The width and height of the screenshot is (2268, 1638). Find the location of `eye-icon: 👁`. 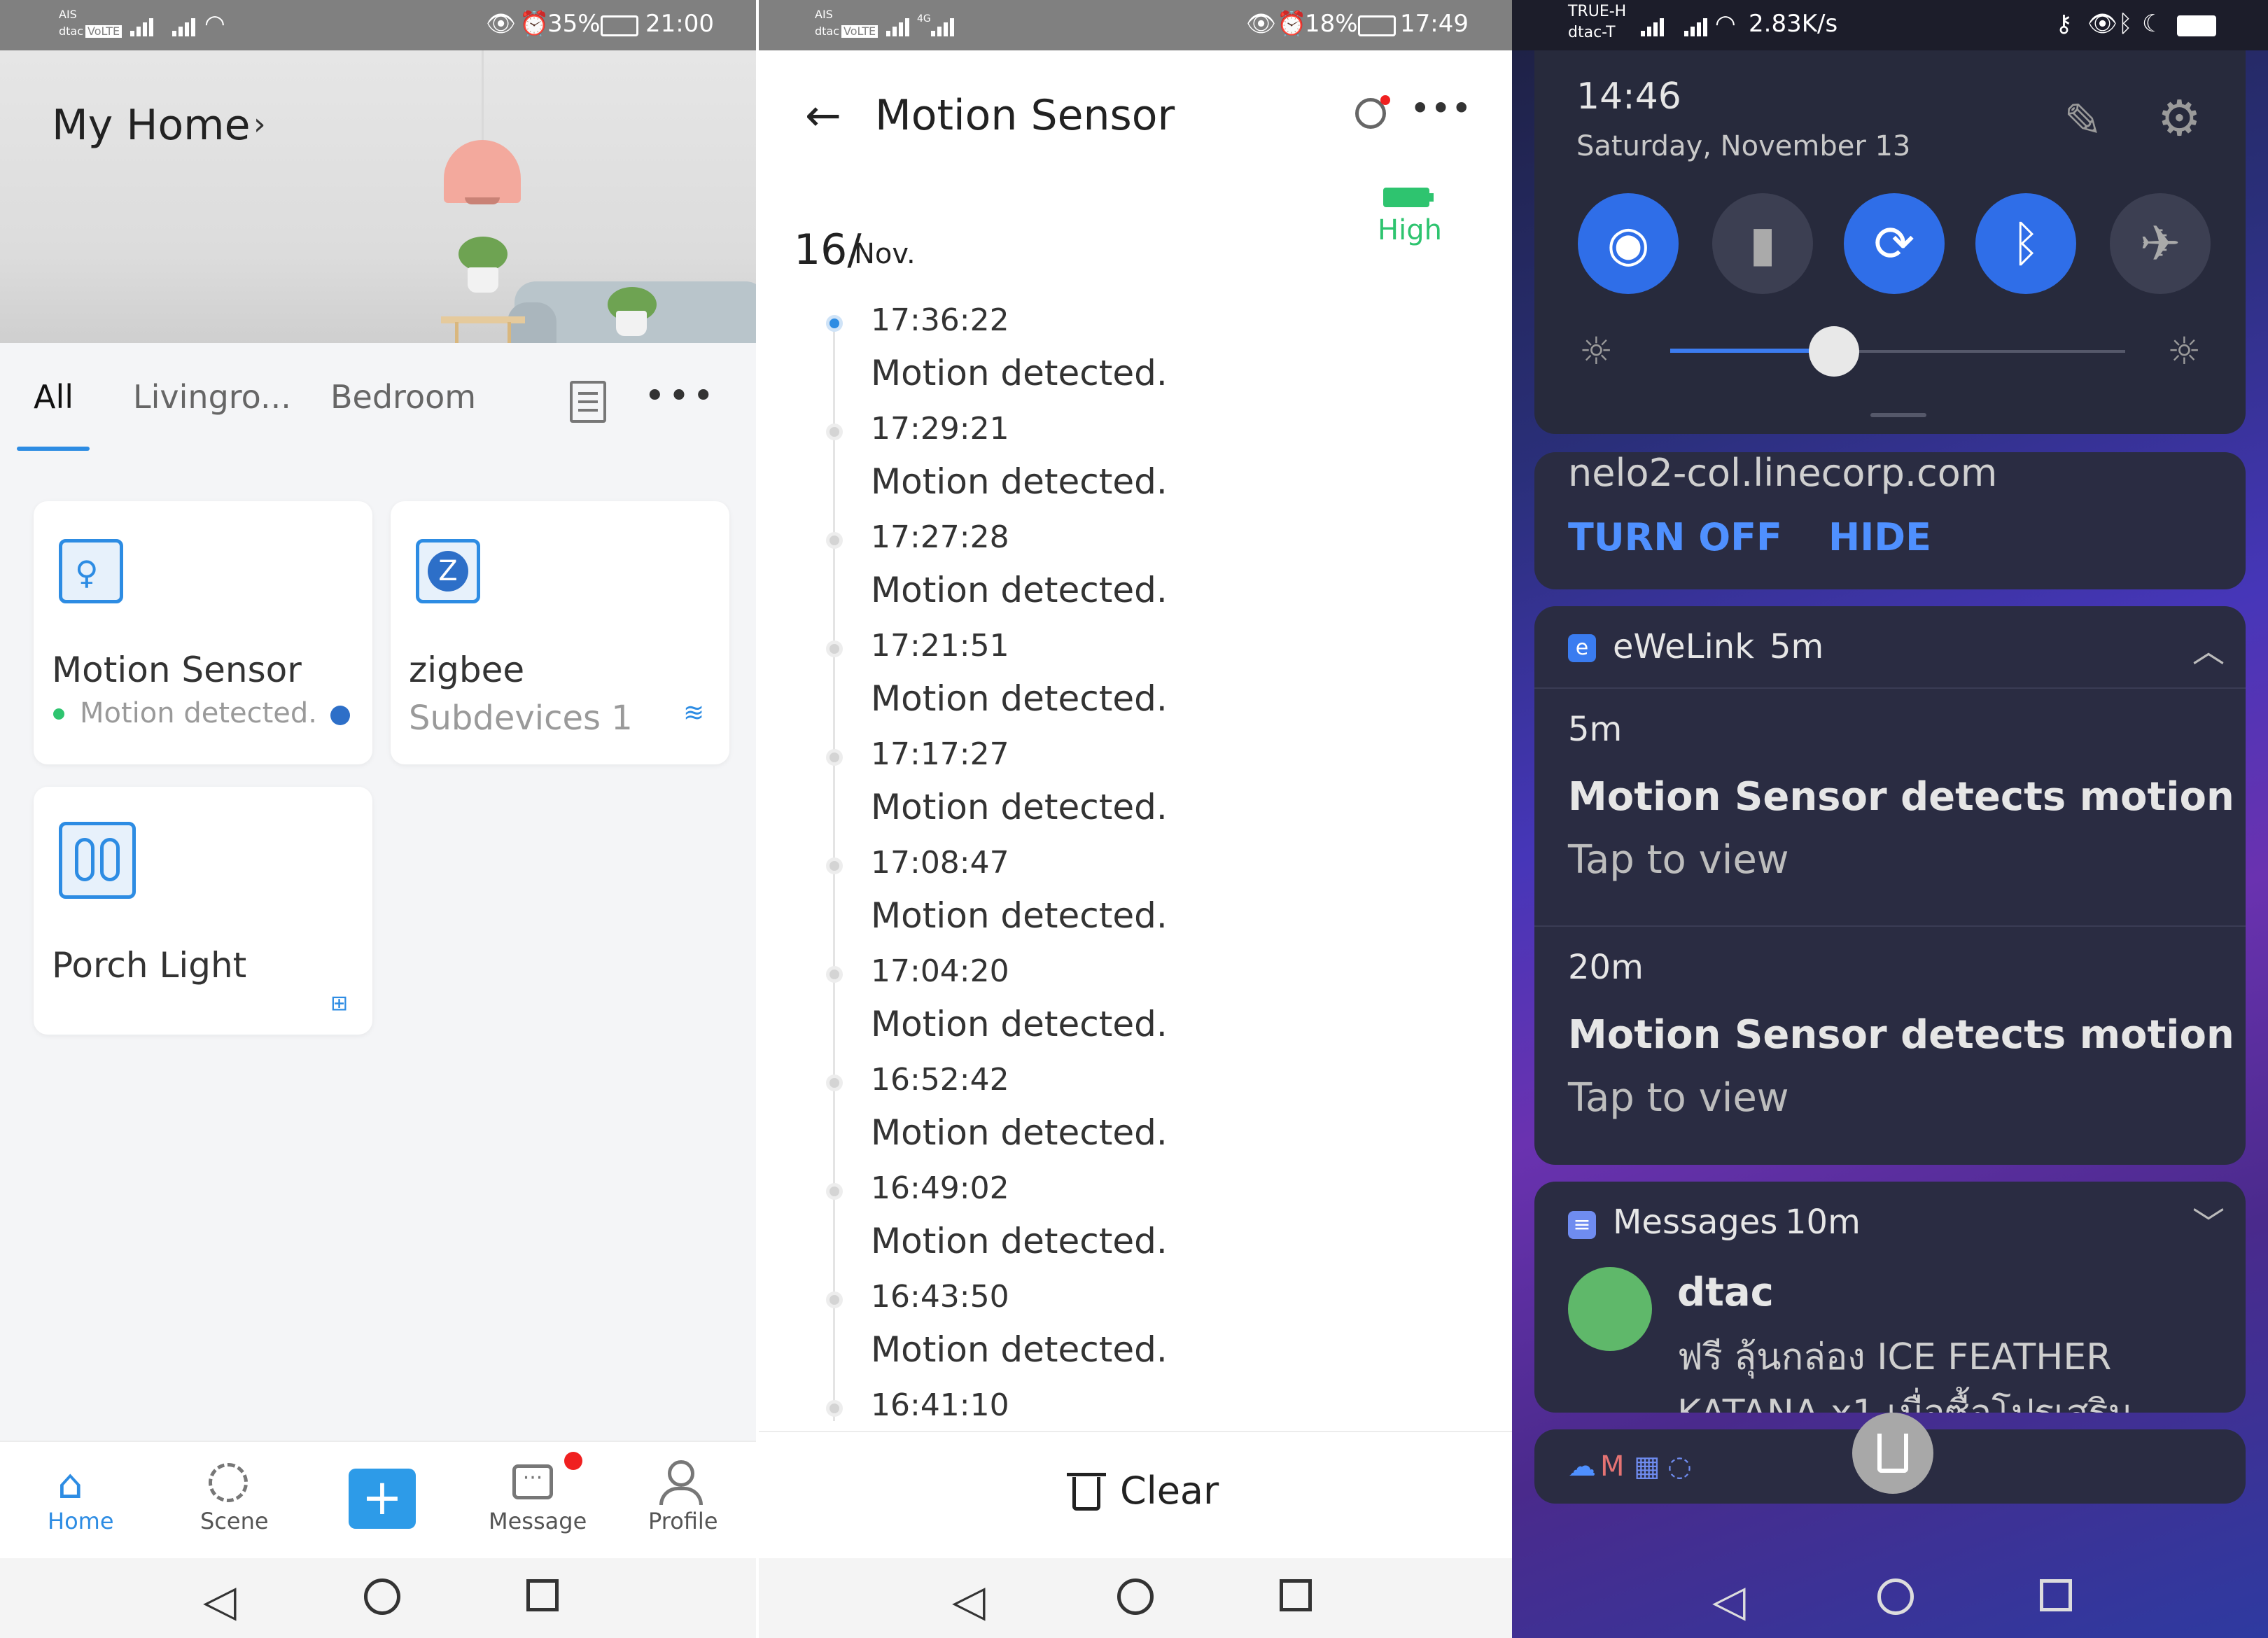

eye-icon: 👁 is located at coordinates (2102, 24).